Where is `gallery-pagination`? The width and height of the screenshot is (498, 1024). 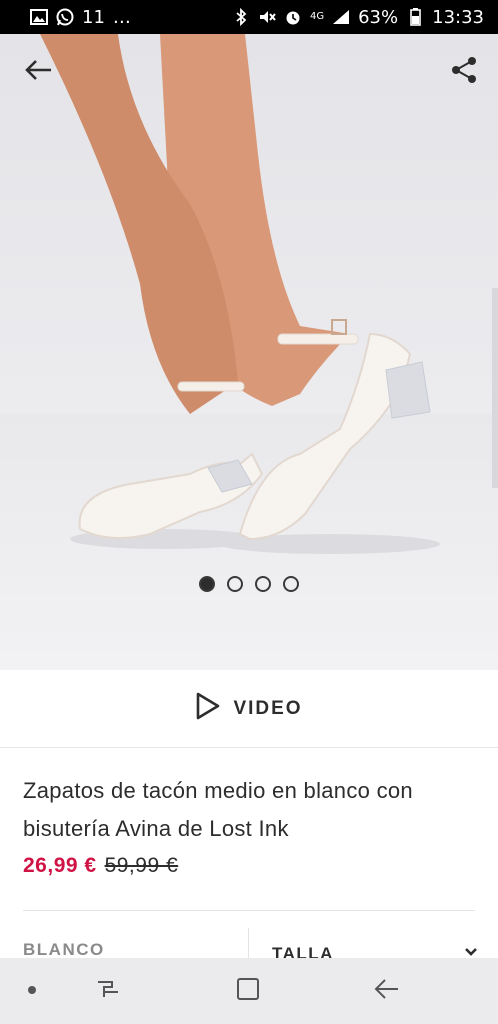
gallery-pagination is located at coordinates (249, 584).